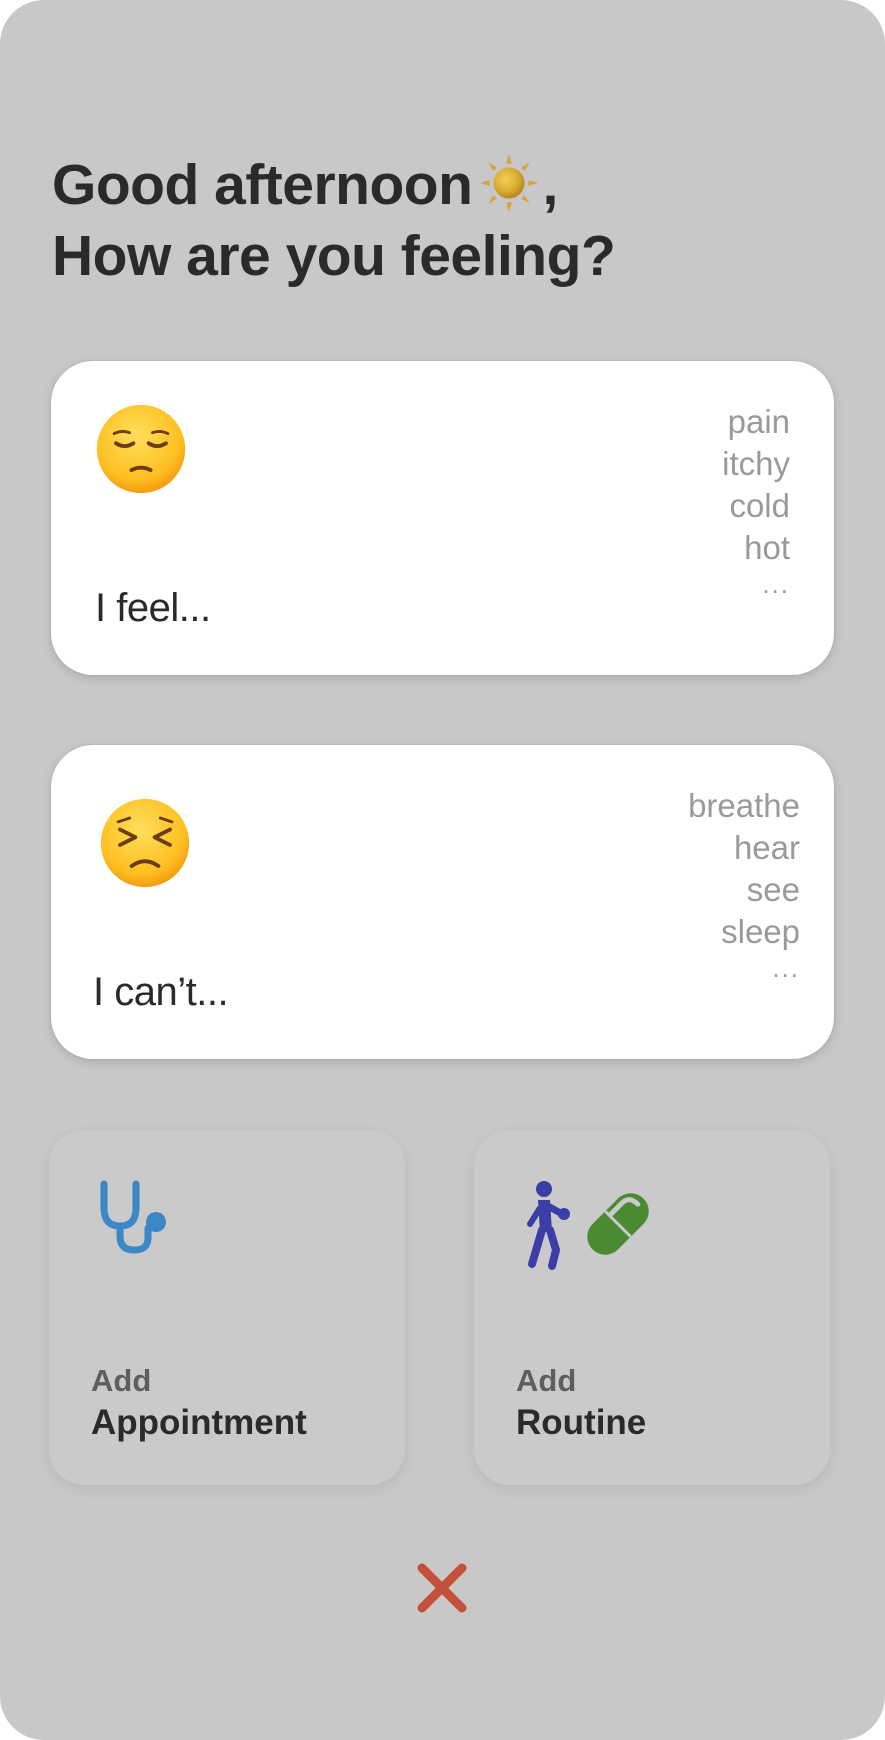 The image size is (885, 1740). What do you see at coordinates (756, 422) in the screenshot?
I see `feel-option-pain: pain` at bounding box center [756, 422].